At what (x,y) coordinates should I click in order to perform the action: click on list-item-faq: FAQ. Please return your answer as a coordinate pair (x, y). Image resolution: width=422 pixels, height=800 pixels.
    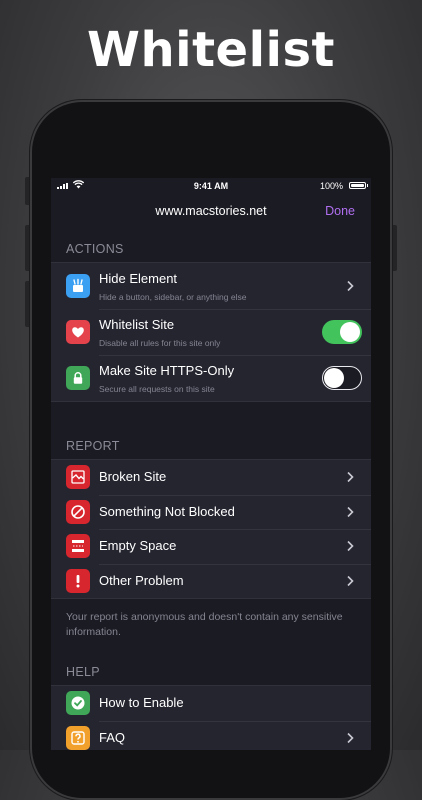
    Looking at the image, I should click on (211, 735).